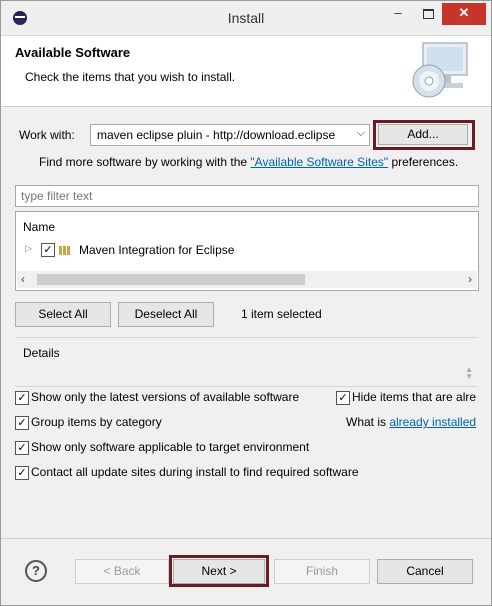 The width and height of the screenshot is (492, 606). Describe the element at coordinates (145, 162) in the screenshot. I see `sites-prefix: Find more software by working with the` at that location.